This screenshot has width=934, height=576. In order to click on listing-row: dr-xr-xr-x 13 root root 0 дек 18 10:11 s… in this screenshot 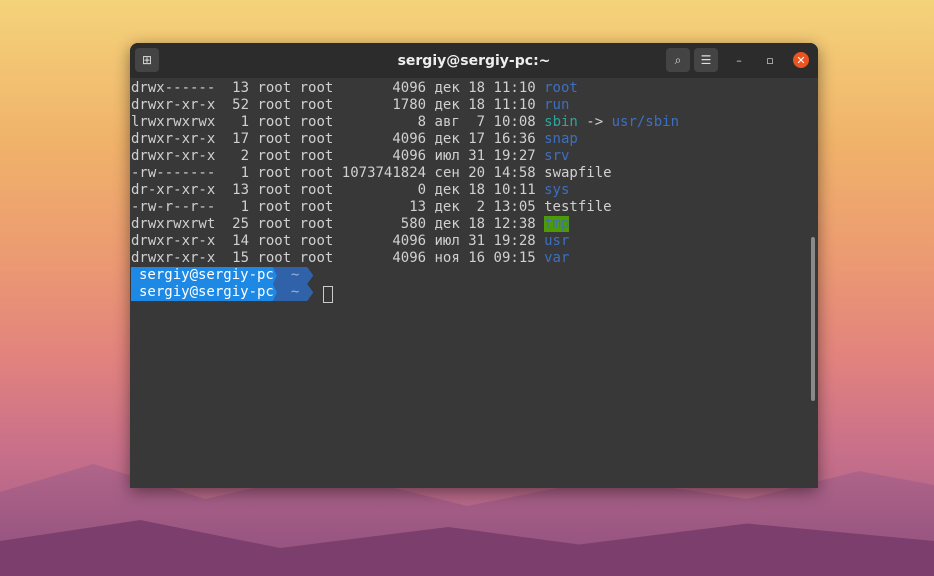, I will do `click(405, 190)`.